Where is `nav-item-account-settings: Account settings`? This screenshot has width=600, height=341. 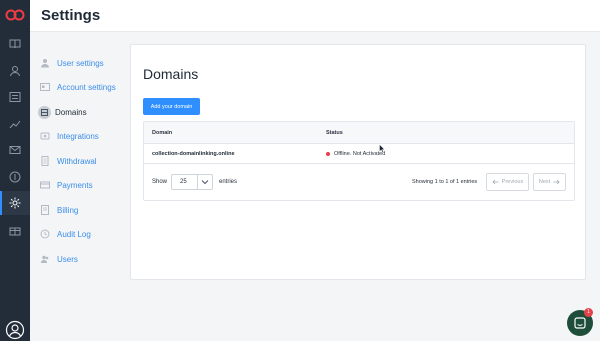
nav-item-account-settings: Account settings is located at coordinates (78, 87).